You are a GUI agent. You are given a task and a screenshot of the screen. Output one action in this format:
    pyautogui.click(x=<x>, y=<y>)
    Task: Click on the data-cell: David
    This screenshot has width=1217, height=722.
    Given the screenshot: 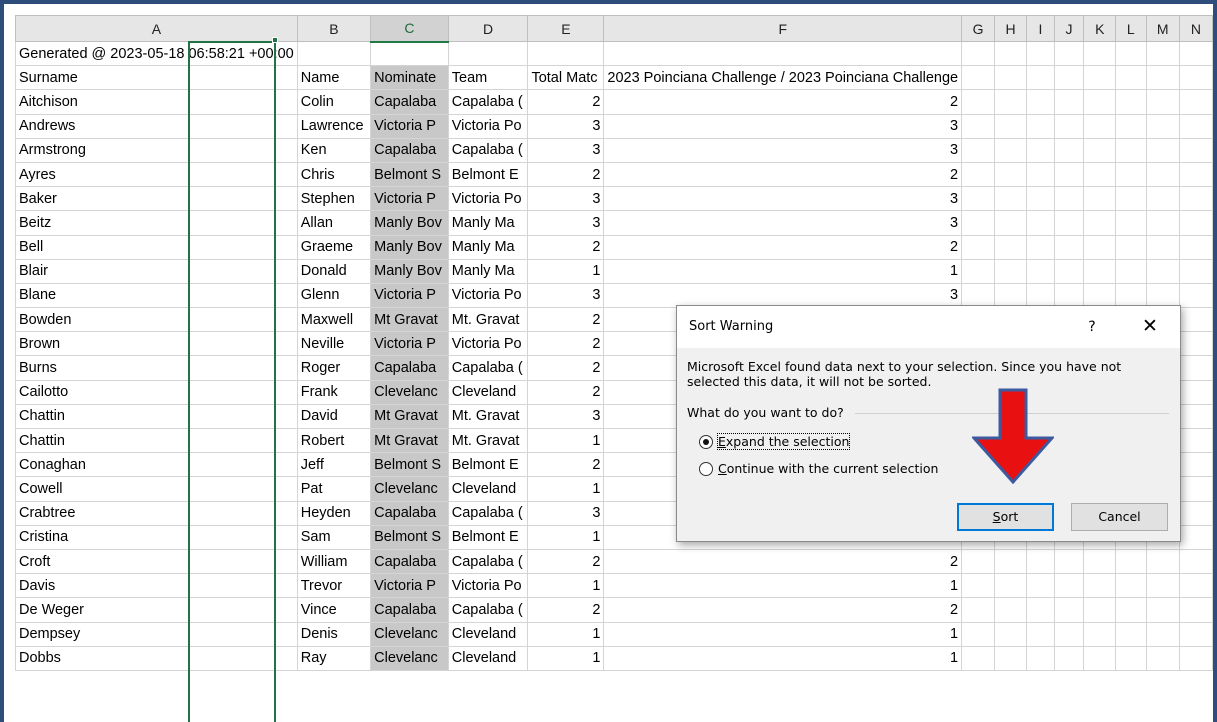 What is the action you would take?
    pyautogui.click(x=334, y=416)
    